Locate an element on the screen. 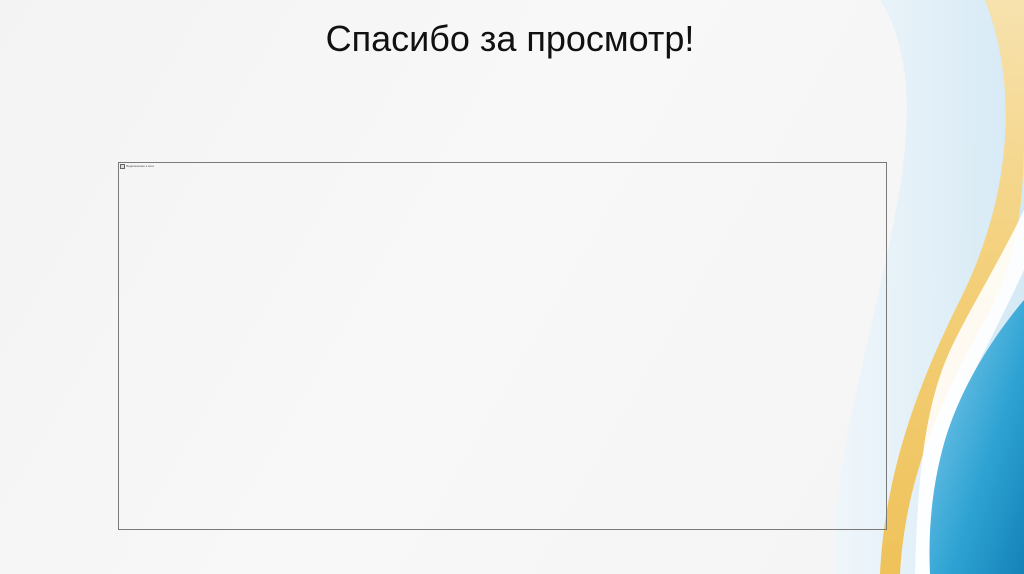 This screenshot has height=574, width=1024. broken-image: Подключение к сети is located at coordinates (137, 166).